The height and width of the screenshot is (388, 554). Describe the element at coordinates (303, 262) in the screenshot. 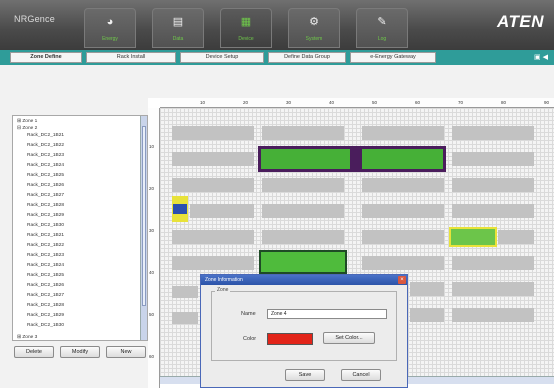

I see `rack-green` at that location.